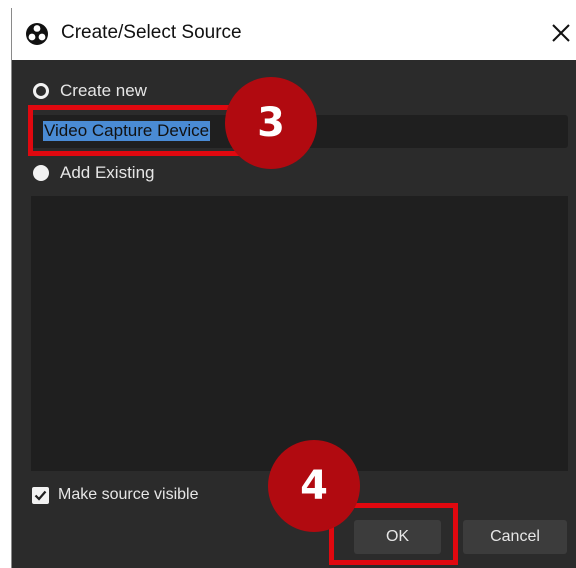  Describe the element at coordinates (151, 32) in the screenshot. I see `dialog-title: Create/Select Source` at that location.